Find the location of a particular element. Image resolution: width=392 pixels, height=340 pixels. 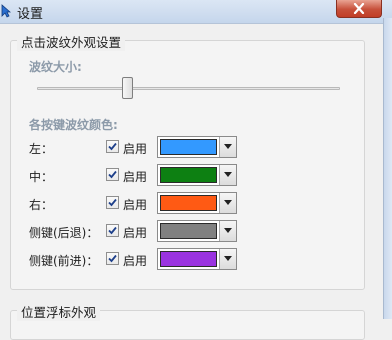

cursor-arrow-icon is located at coordinates (6, 11).